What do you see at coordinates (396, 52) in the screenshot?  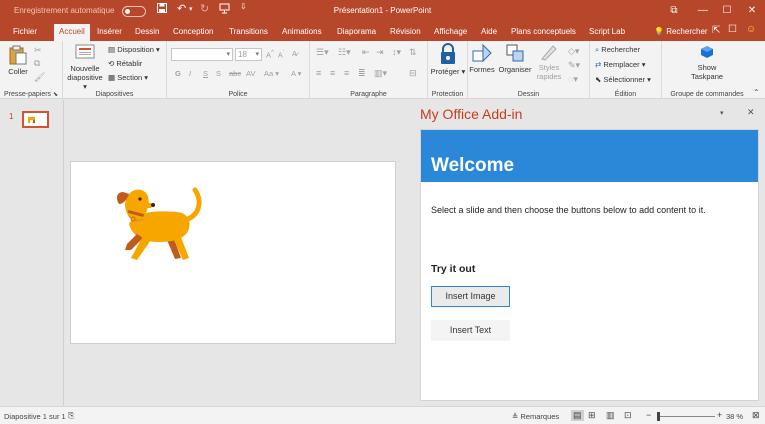 I see `line-spacing-icon: ↕▾` at bounding box center [396, 52].